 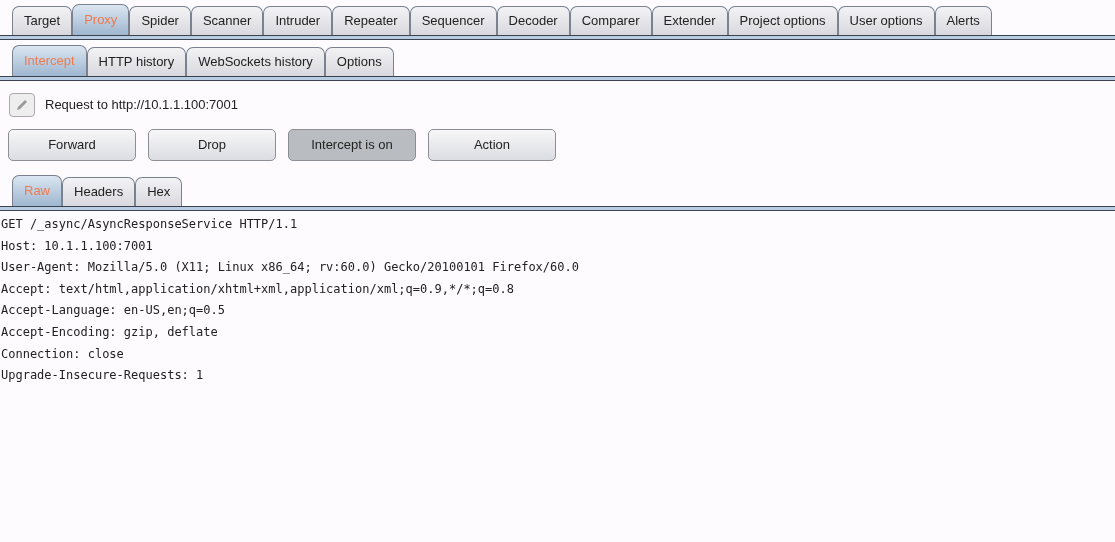 I want to click on button: Drop, so click(x=212, y=145).